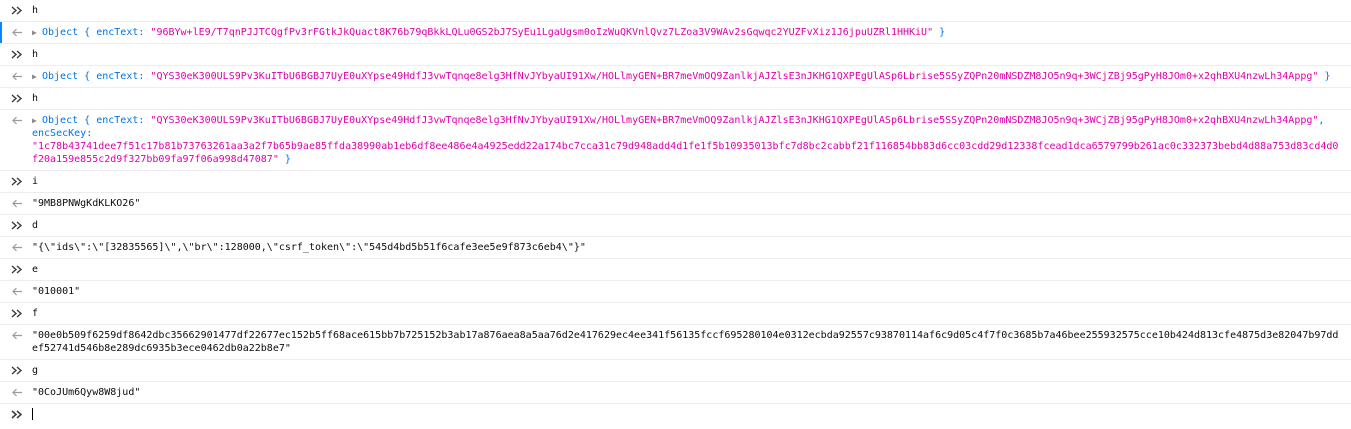 This screenshot has width=1351, height=429. What do you see at coordinates (675, 414) in the screenshot?
I see `console-input-row` at bounding box center [675, 414].